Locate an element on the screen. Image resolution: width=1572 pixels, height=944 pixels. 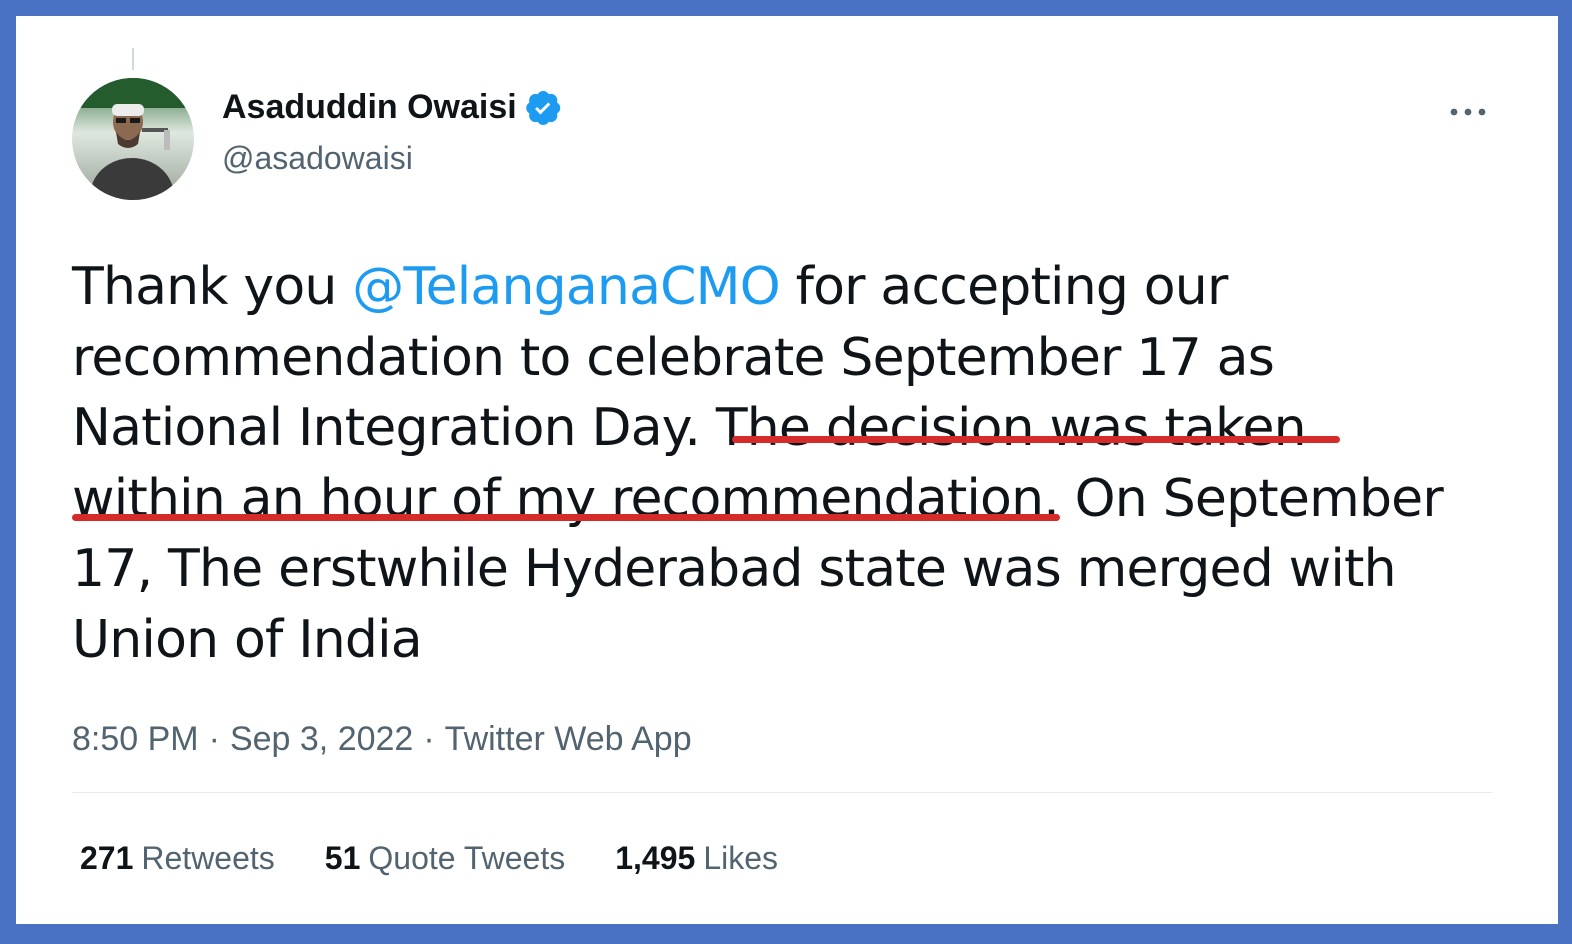
tweet-text-segment: On September is located at coordinates (1251, 498).